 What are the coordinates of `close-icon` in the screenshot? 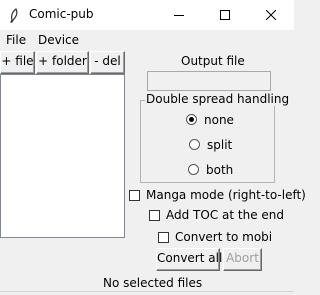 It's located at (271, 15).